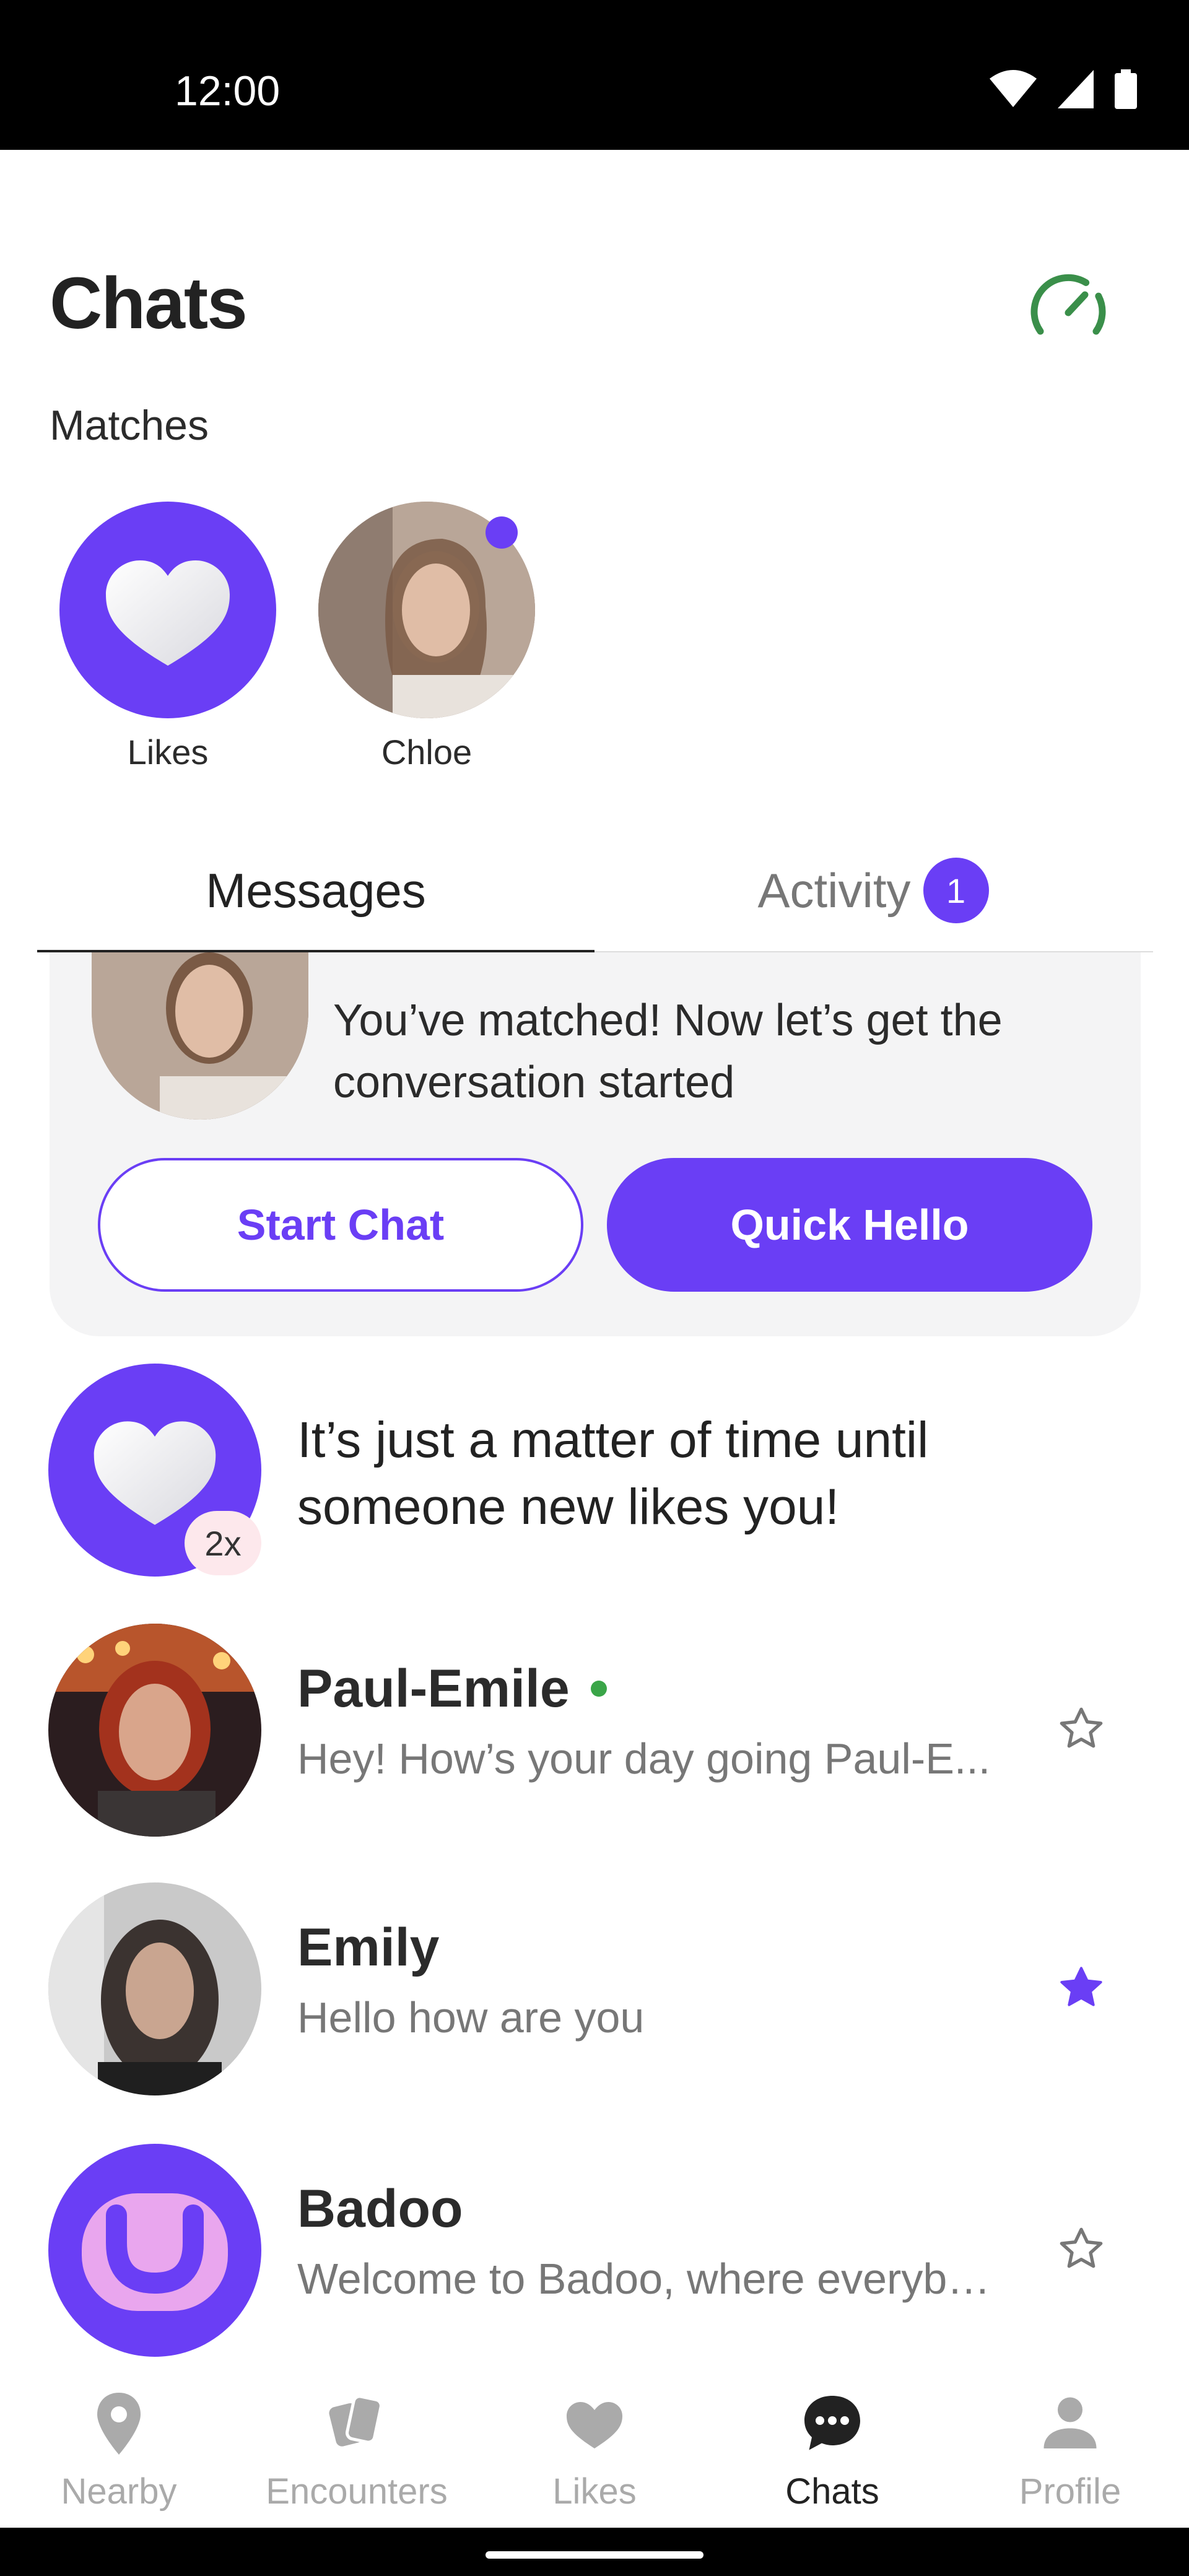 The height and width of the screenshot is (2576, 1189). Describe the element at coordinates (1013, 88) in the screenshot. I see `wifi-icon` at that location.